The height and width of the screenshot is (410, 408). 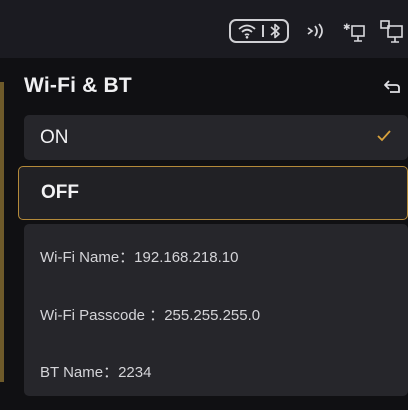 I want to click on wifi-name-label: Wi-Fi Name：, so click(x=87, y=257).